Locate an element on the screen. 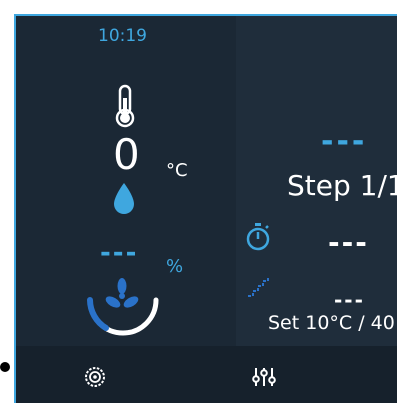  setpoint-text: Set 10°C / 40 is located at coordinates (331, 323).